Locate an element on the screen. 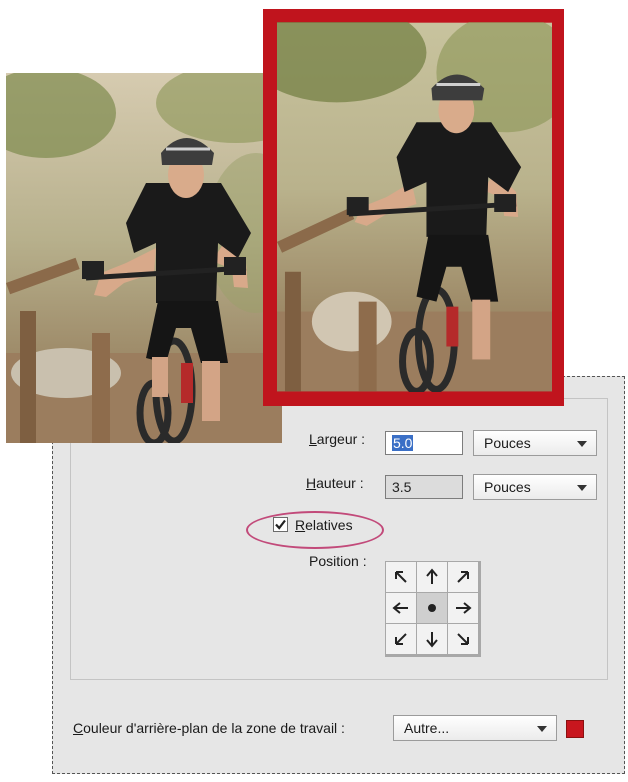 Image resolution: width=628 pixels, height=782 pixels. arrow-up-right-icon is located at coordinates (463, 577).